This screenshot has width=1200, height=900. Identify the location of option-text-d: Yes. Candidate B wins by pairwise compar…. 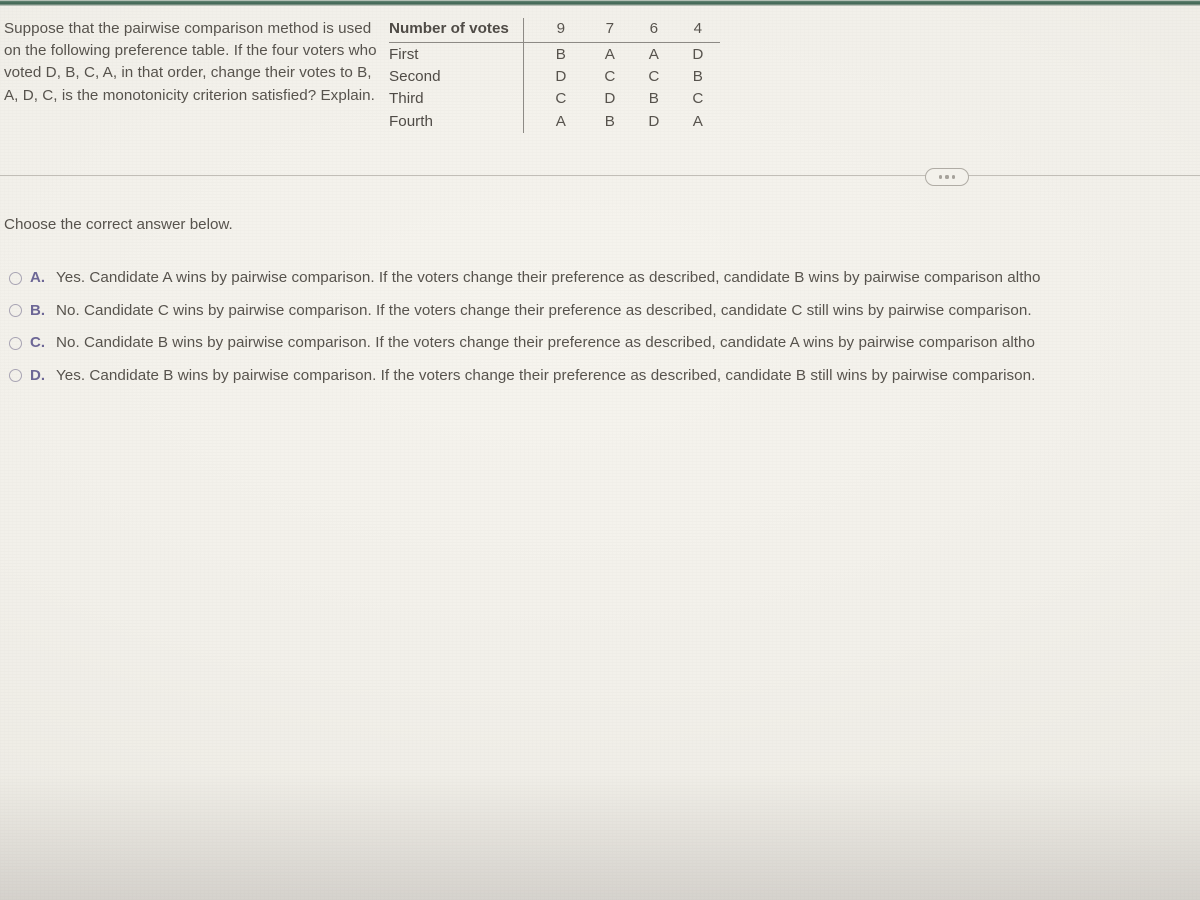
(546, 375).